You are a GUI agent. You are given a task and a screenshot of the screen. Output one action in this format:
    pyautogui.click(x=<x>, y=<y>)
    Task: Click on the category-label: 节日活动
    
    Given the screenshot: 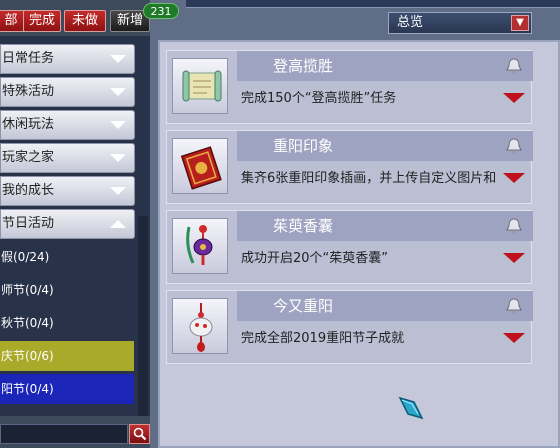 What is the action you would take?
    pyautogui.click(x=28, y=223)
    